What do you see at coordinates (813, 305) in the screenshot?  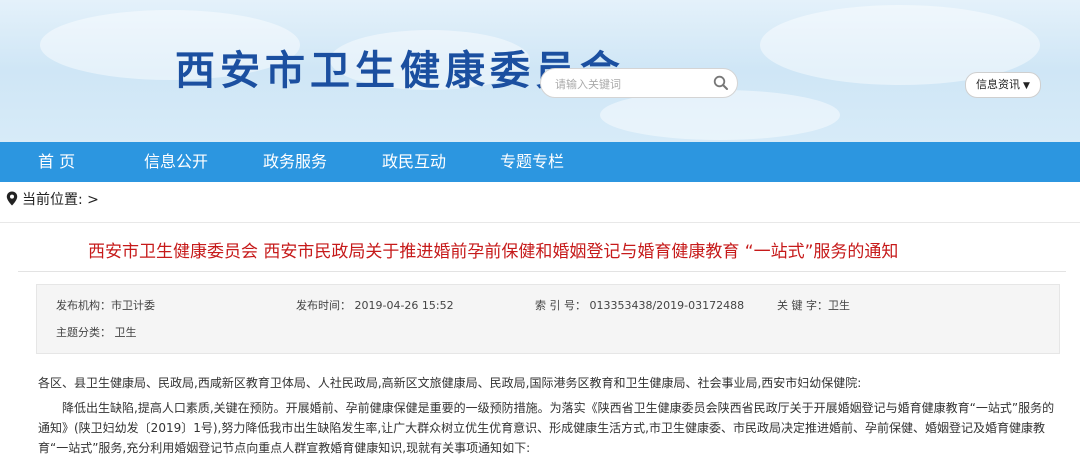 I see `meta-keywords: 关 键 字：卫生` at bounding box center [813, 305].